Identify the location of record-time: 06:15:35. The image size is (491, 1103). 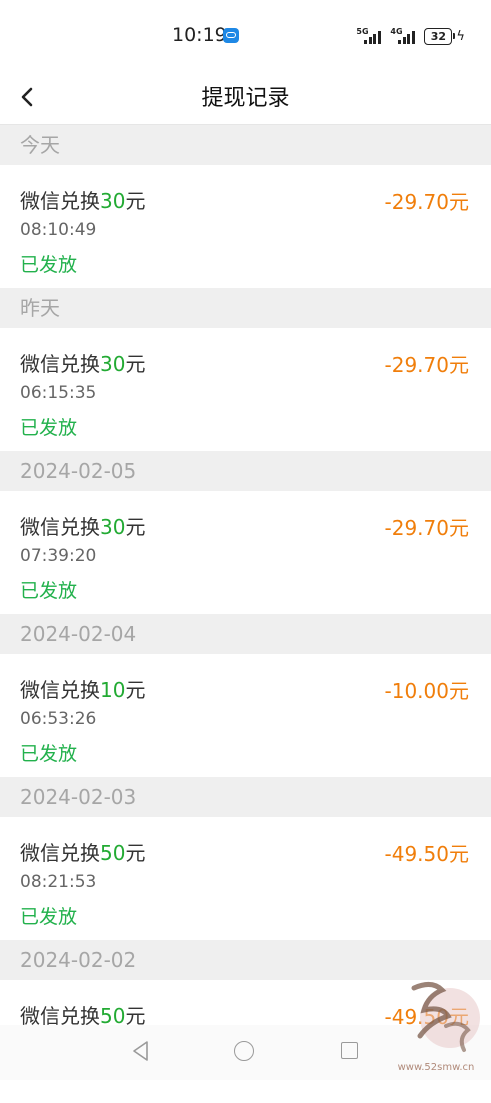
(58, 393).